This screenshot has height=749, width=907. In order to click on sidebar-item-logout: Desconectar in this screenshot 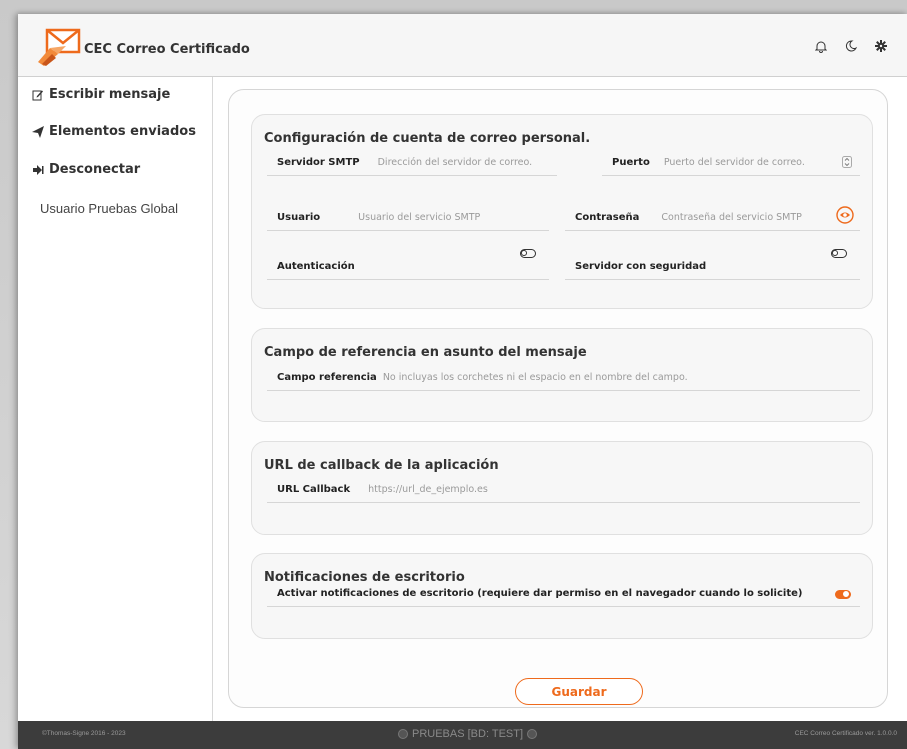, I will do `click(86, 169)`.